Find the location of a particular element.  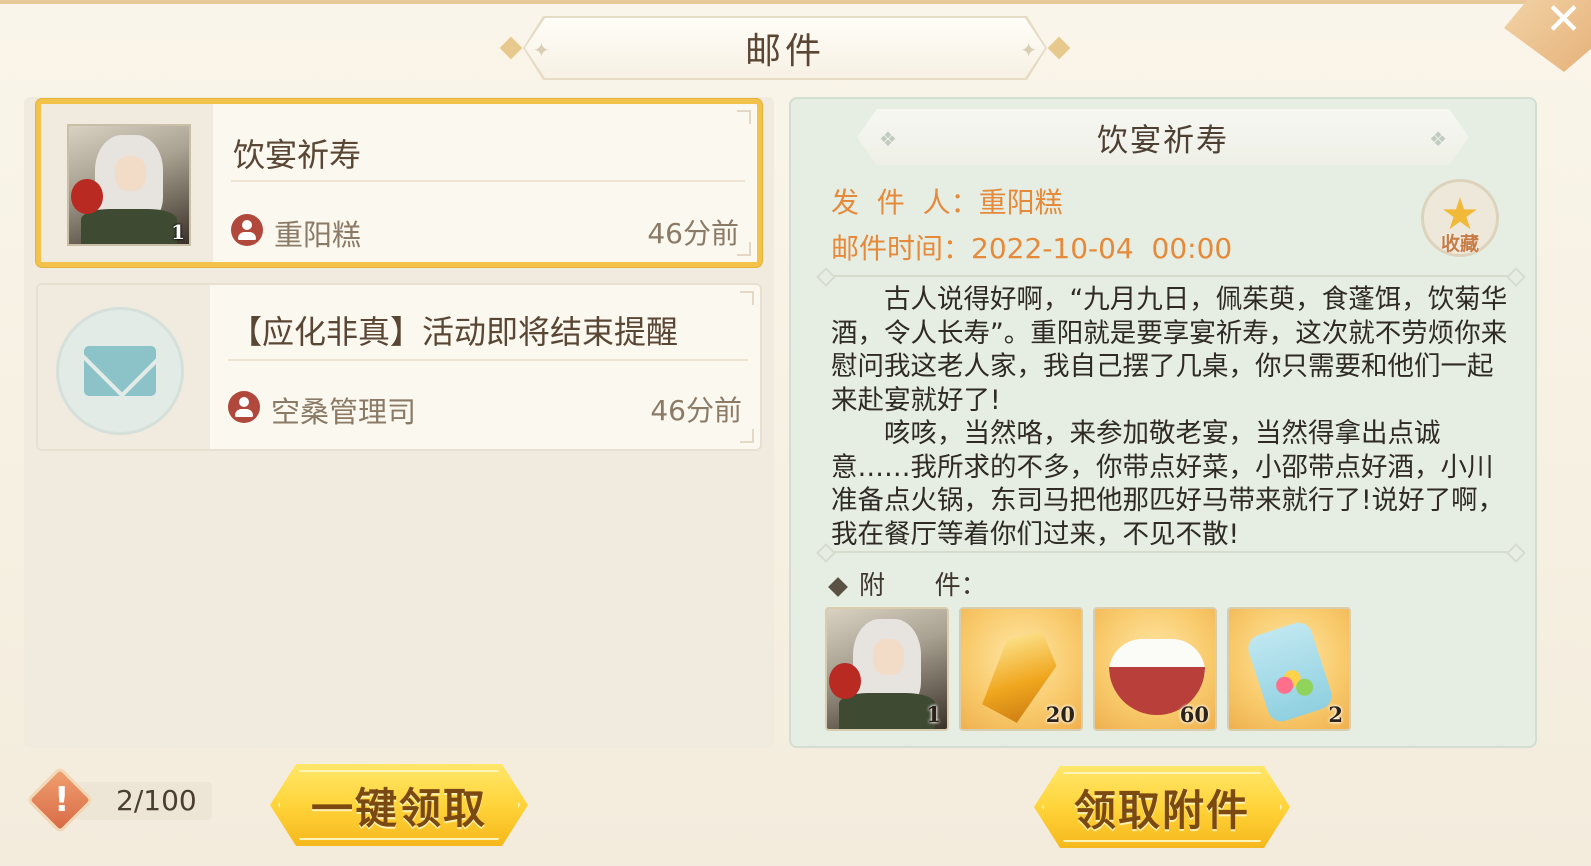

time-line: 邮件时间：2022-10-04 00:00 is located at coordinates (1031, 247).